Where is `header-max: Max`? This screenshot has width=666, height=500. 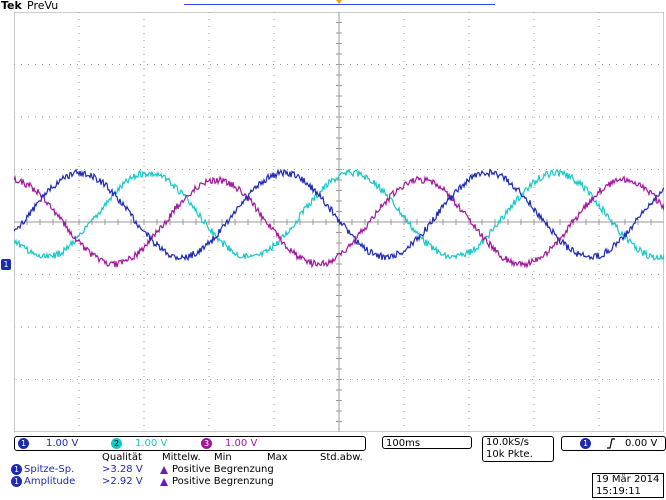
header-max: Max is located at coordinates (277, 457).